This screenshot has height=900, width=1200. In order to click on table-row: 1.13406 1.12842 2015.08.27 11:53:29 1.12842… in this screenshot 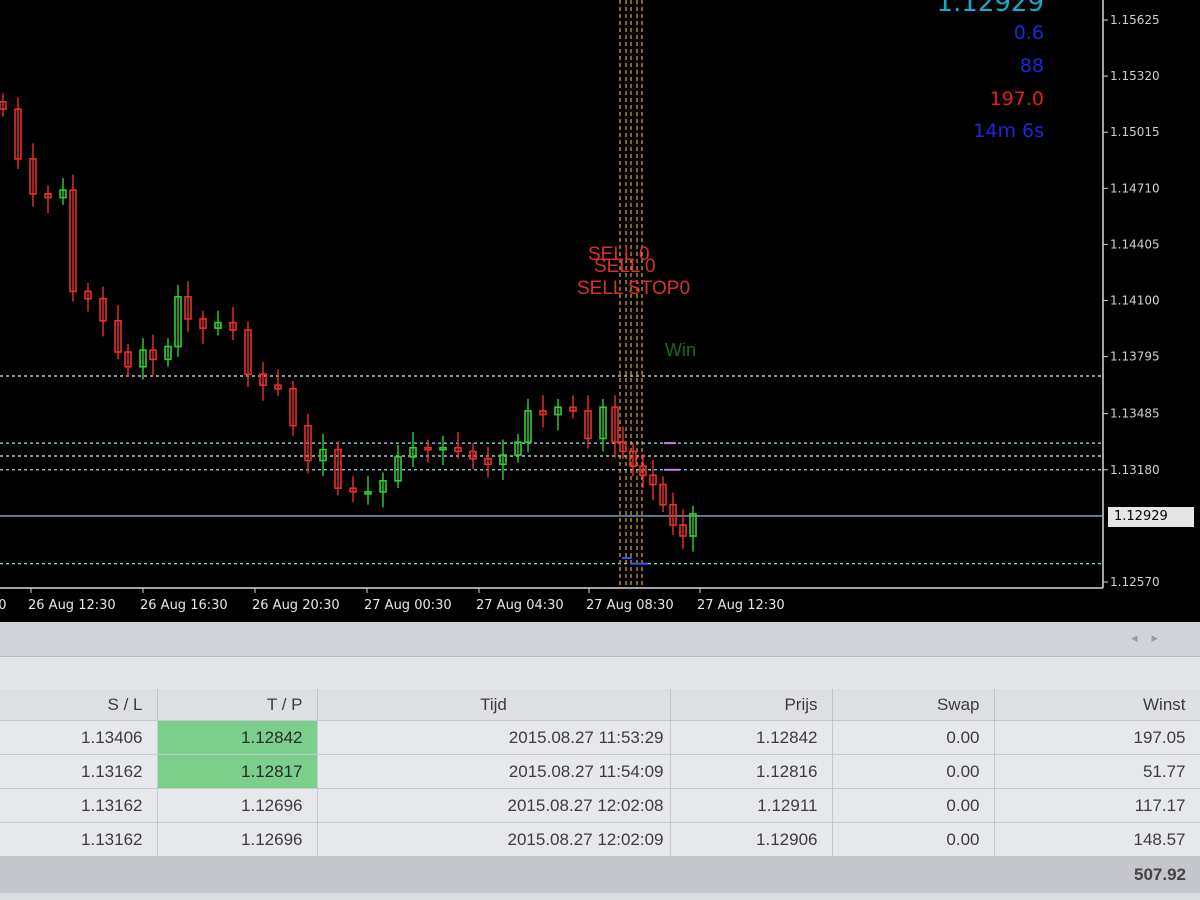, I will do `click(600, 737)`.